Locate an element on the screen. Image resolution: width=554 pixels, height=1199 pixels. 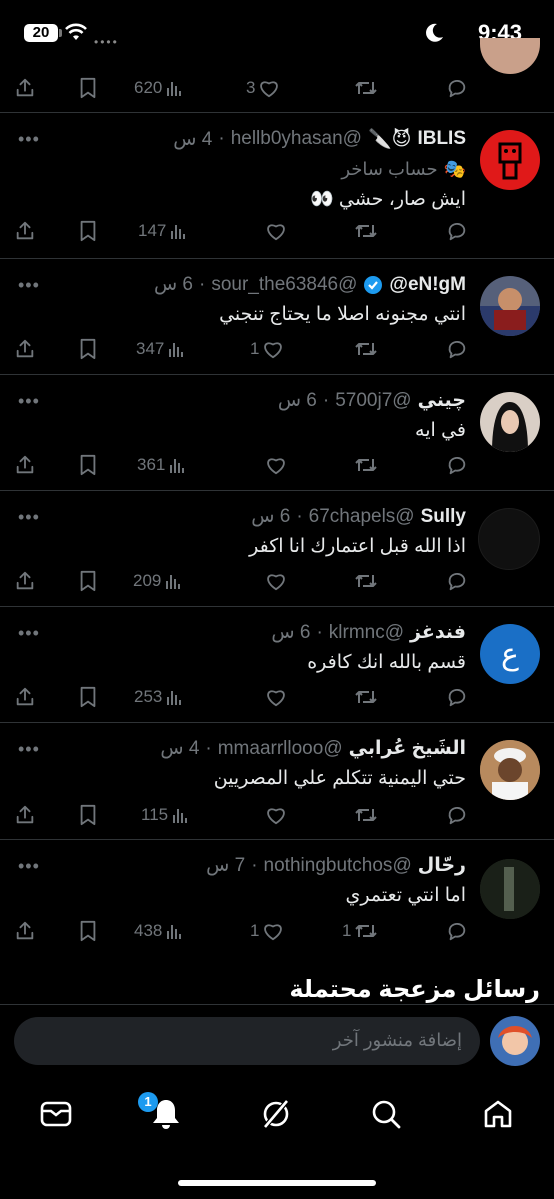
share-icon is located at coordinates (25, 814).